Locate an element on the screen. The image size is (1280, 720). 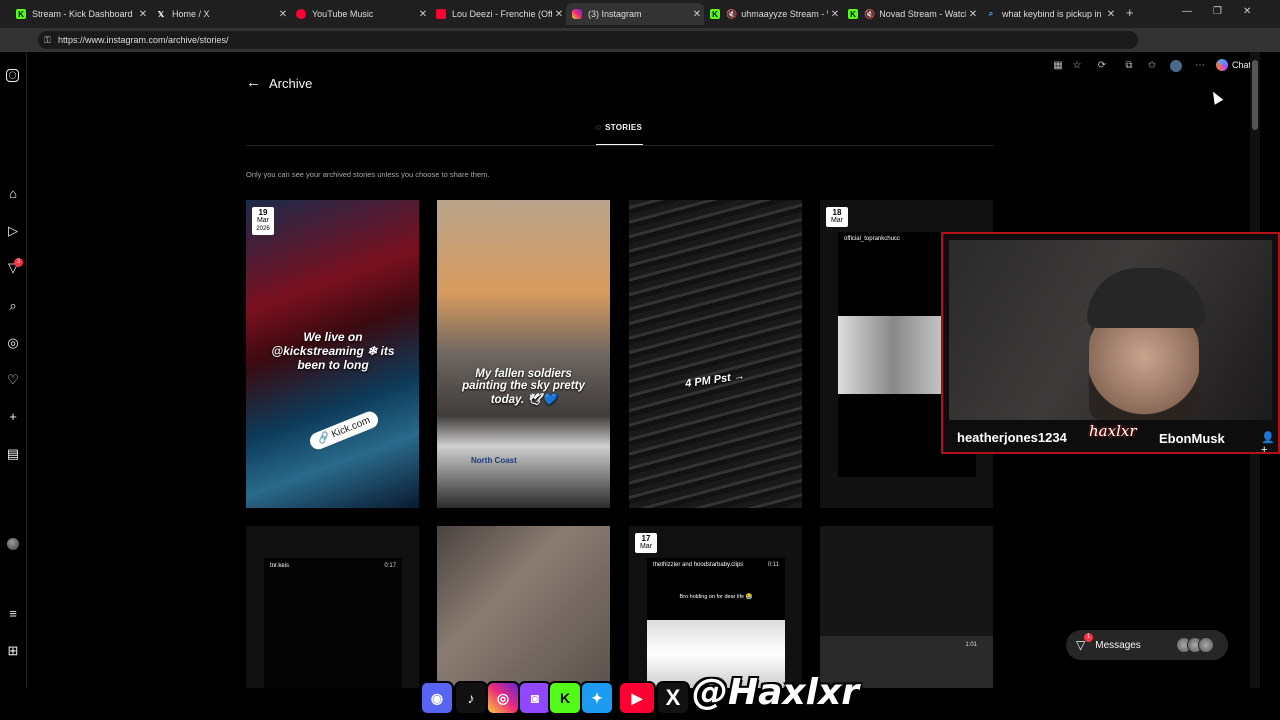
tab-novad-stream: K 🔇 Novad Stream - Watch ✕ is located at coordinates (911, 14).